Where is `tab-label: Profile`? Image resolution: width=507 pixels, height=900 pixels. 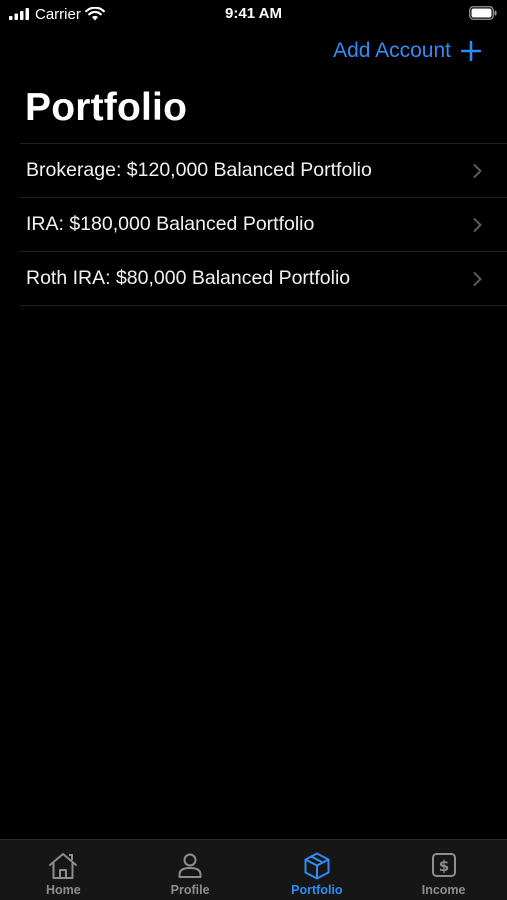 tab-label: Profile is located at coordinates (190, 890).